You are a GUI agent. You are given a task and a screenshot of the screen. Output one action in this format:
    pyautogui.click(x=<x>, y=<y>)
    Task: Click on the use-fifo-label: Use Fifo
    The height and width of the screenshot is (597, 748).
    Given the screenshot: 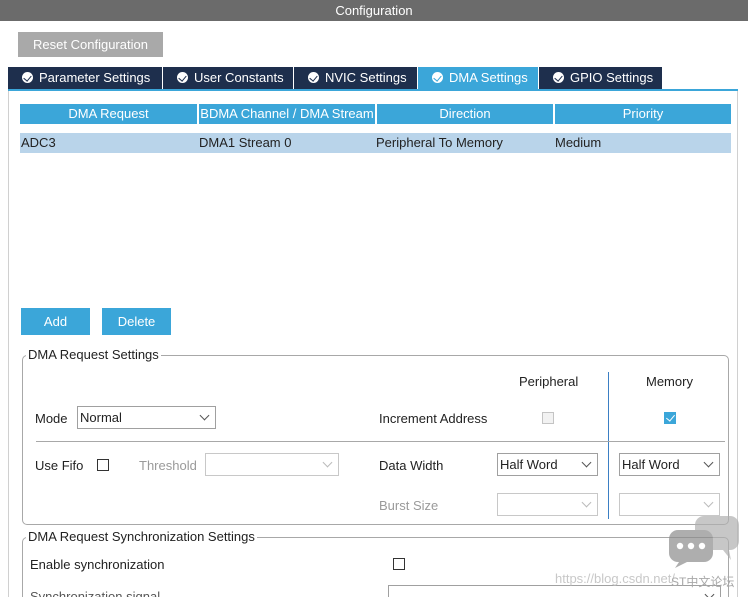 What is the action you would take?
    pyautogui.click(x=59, y=465)
    